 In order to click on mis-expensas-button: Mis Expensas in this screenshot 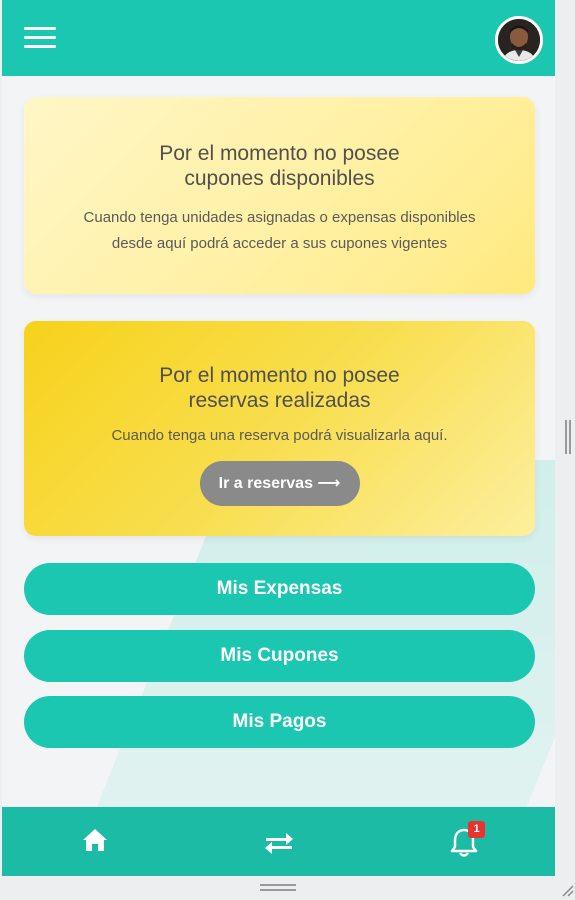, I will do `click(279, 589)`.